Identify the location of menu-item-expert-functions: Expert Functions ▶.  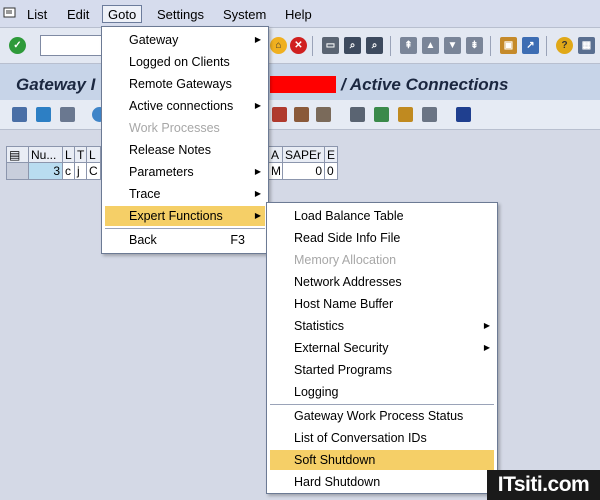
(185, 216).